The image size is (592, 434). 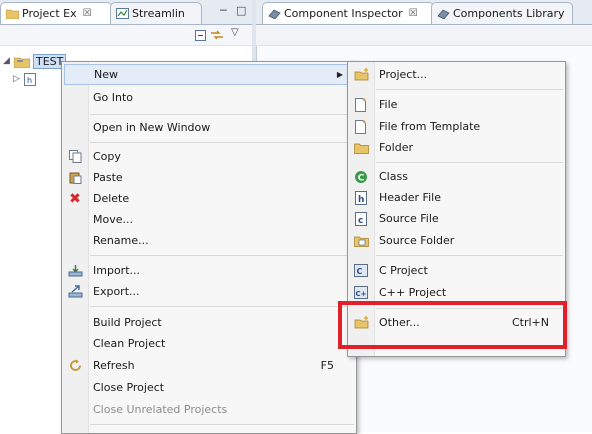 I want to click on svg-text: C+, so click(x=361, y=294).